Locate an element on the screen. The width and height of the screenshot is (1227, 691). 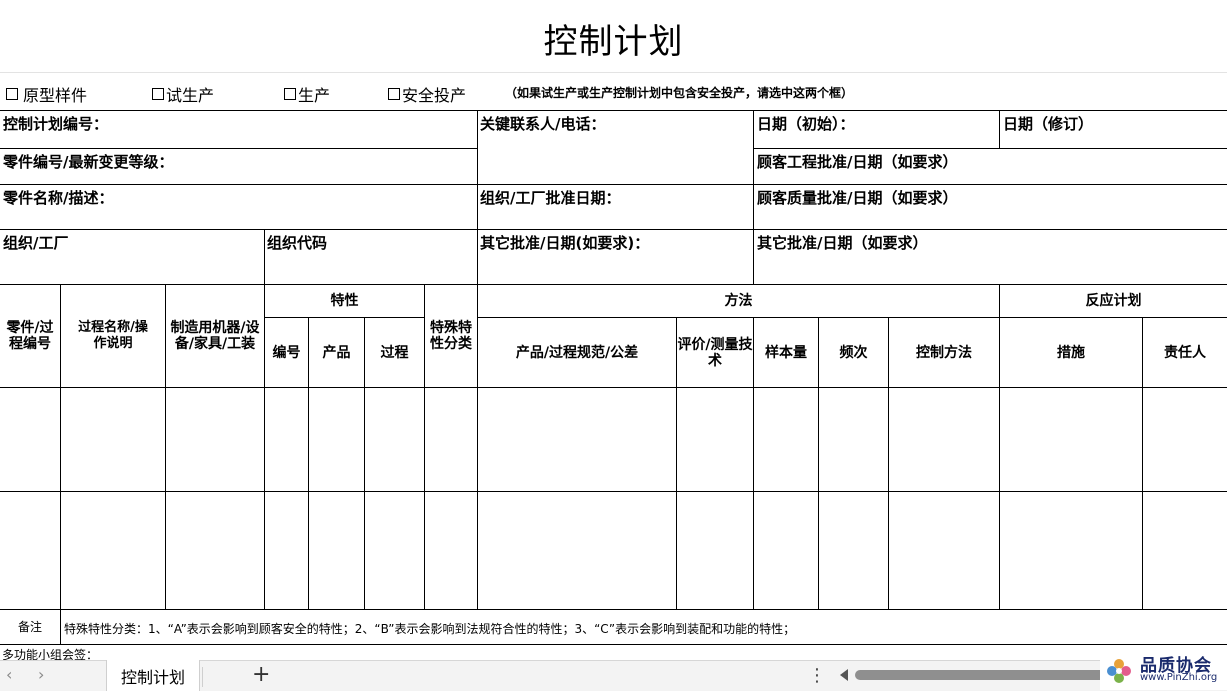
key-contact-label: 关键联系人/电话： is located at coordinates (543, 124).